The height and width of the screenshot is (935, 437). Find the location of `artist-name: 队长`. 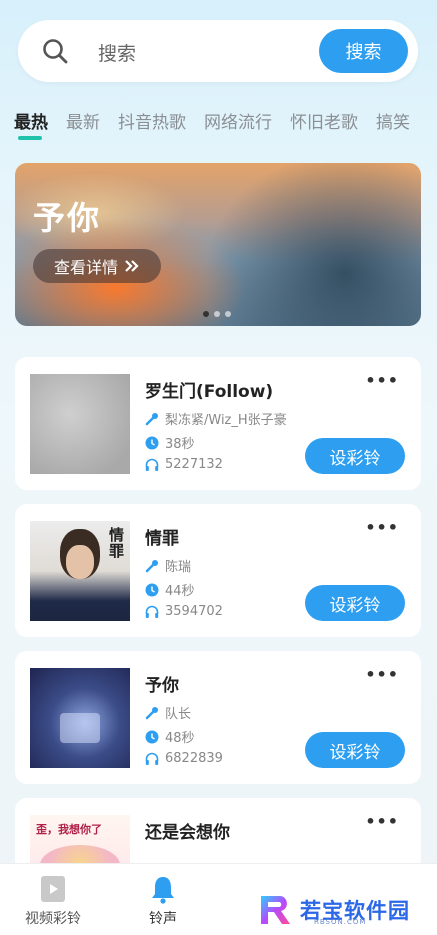

artist-name: 队长 is located at coordinates (178, 714).